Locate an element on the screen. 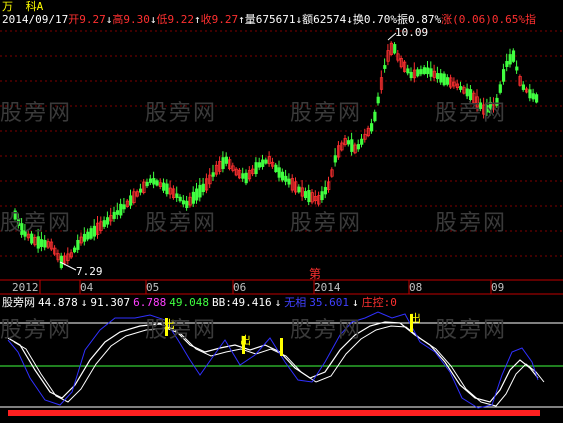 This screenshot has width=563, height=423. time-axis-label: 2014 is located at coordinates (327, 287).